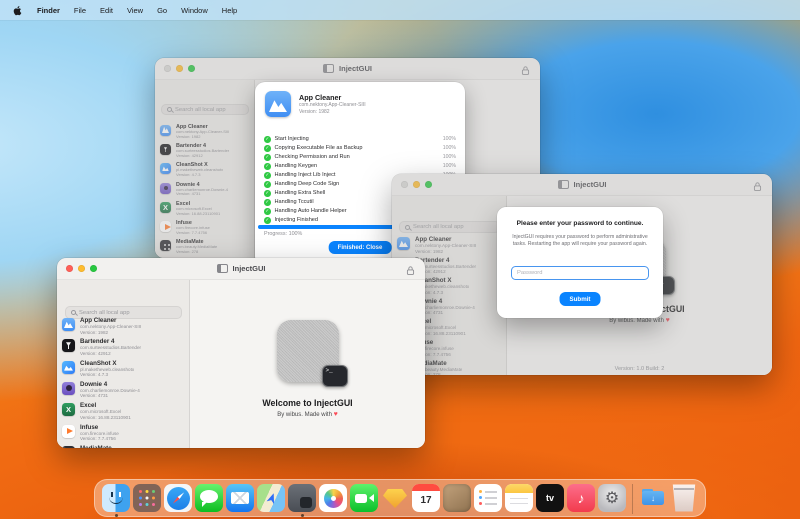 The height and width of the screenshot is (519, 800). I want to click on welcome-title: Welcome to InjectGUI, so click(307, 403).